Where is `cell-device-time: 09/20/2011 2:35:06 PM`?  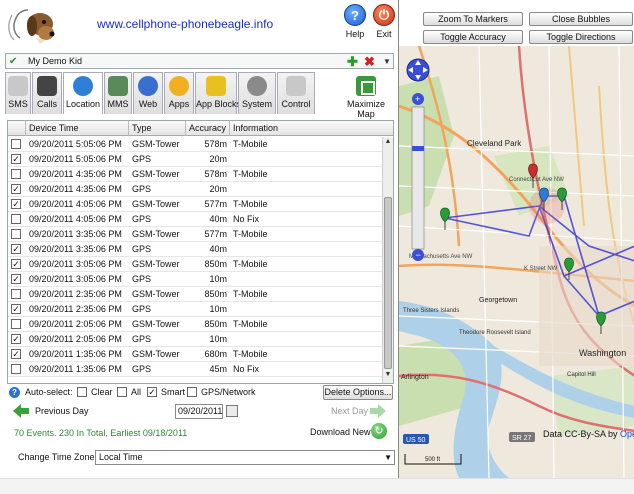
cell-device-time: 09/20/2011 2:35:06 PM is located at coordinates (75, 309).